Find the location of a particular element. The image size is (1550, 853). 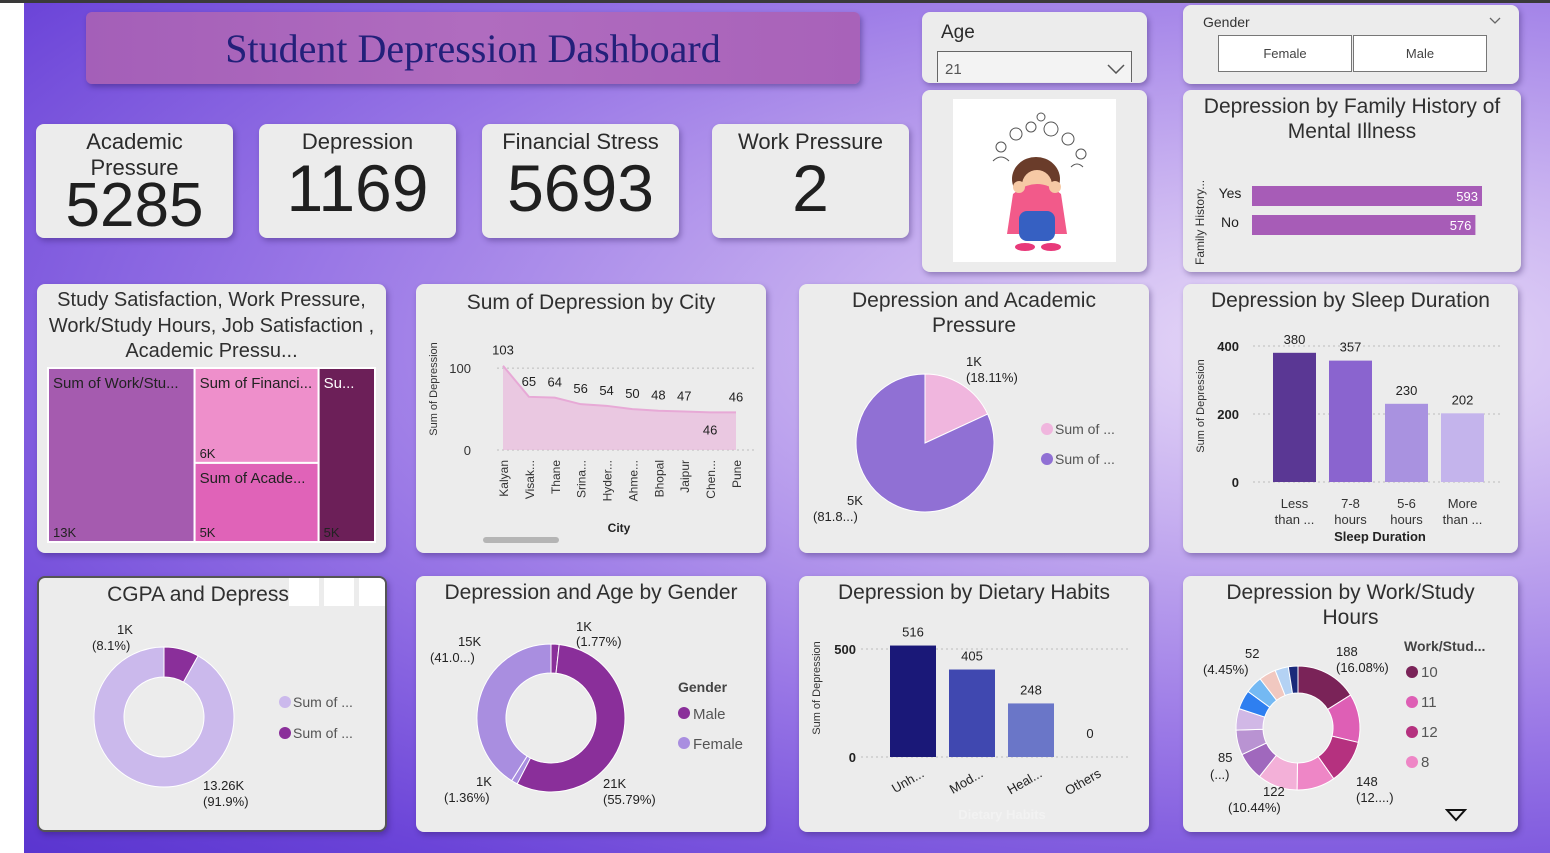

x-tick-label: More is located at coordinates (1463, 503).